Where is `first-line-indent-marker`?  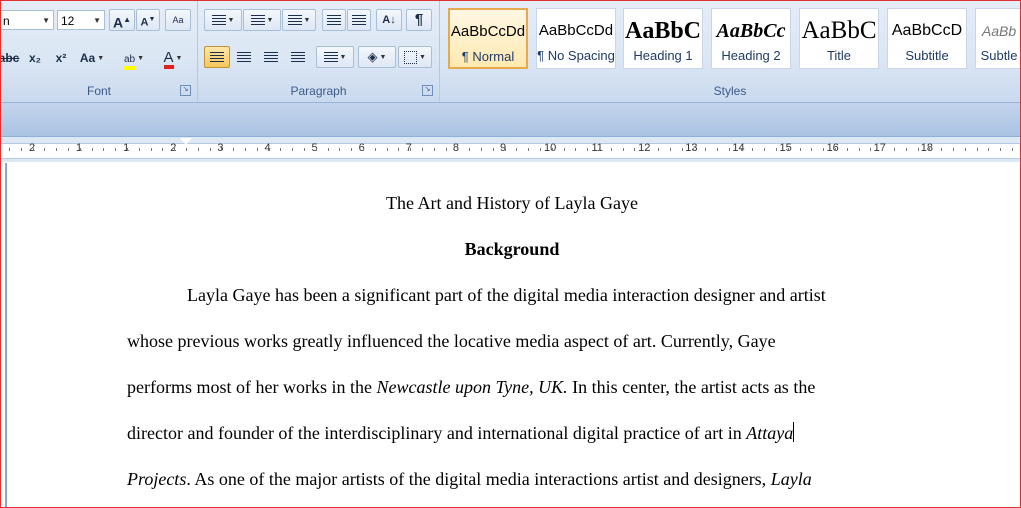
first-line-indent-marker is located at coordinates (186, 141).